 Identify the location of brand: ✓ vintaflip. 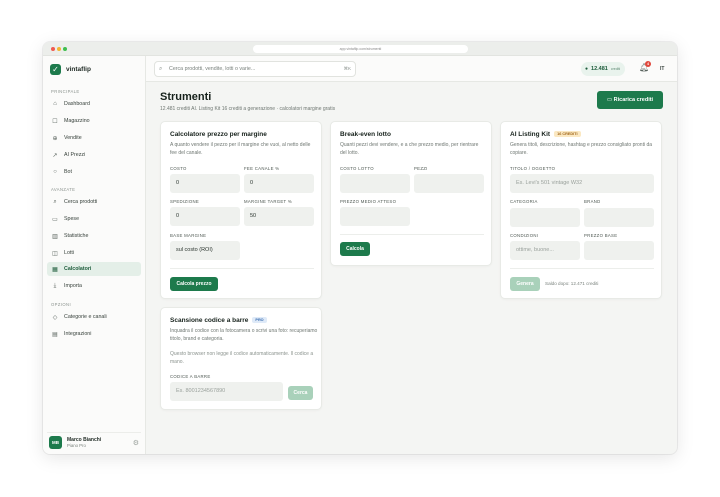
(70, 69).